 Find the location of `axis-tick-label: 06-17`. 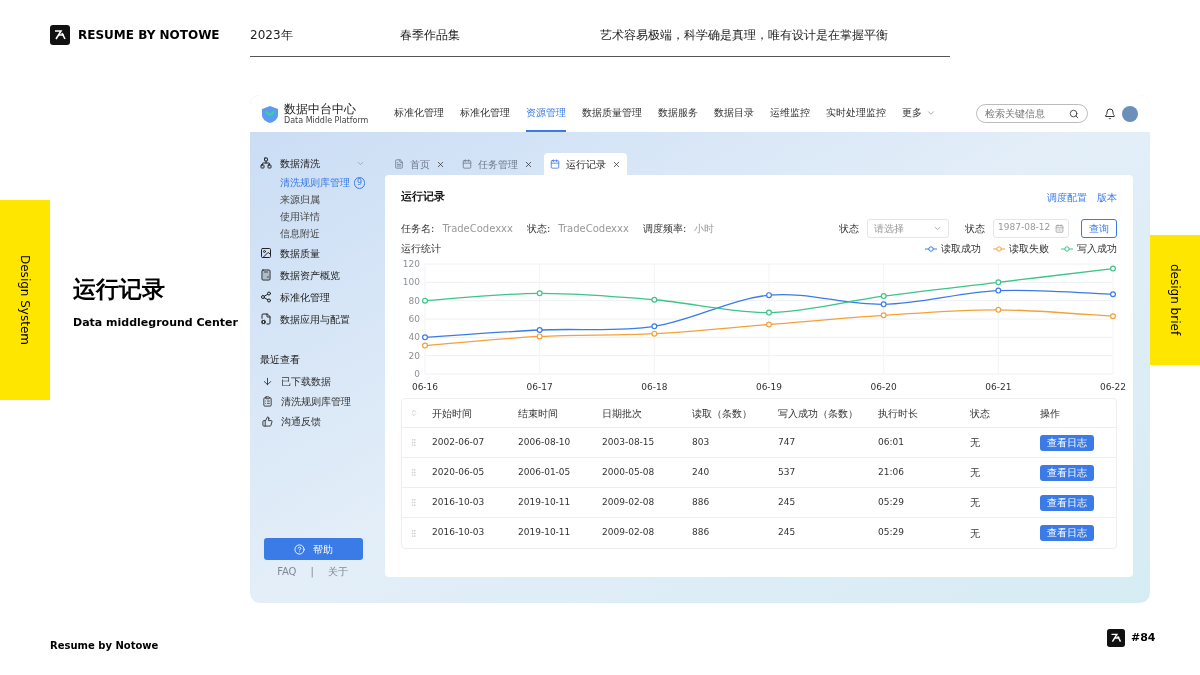

axis-tick-label: 06-17 is located at coordinates (539, 387).